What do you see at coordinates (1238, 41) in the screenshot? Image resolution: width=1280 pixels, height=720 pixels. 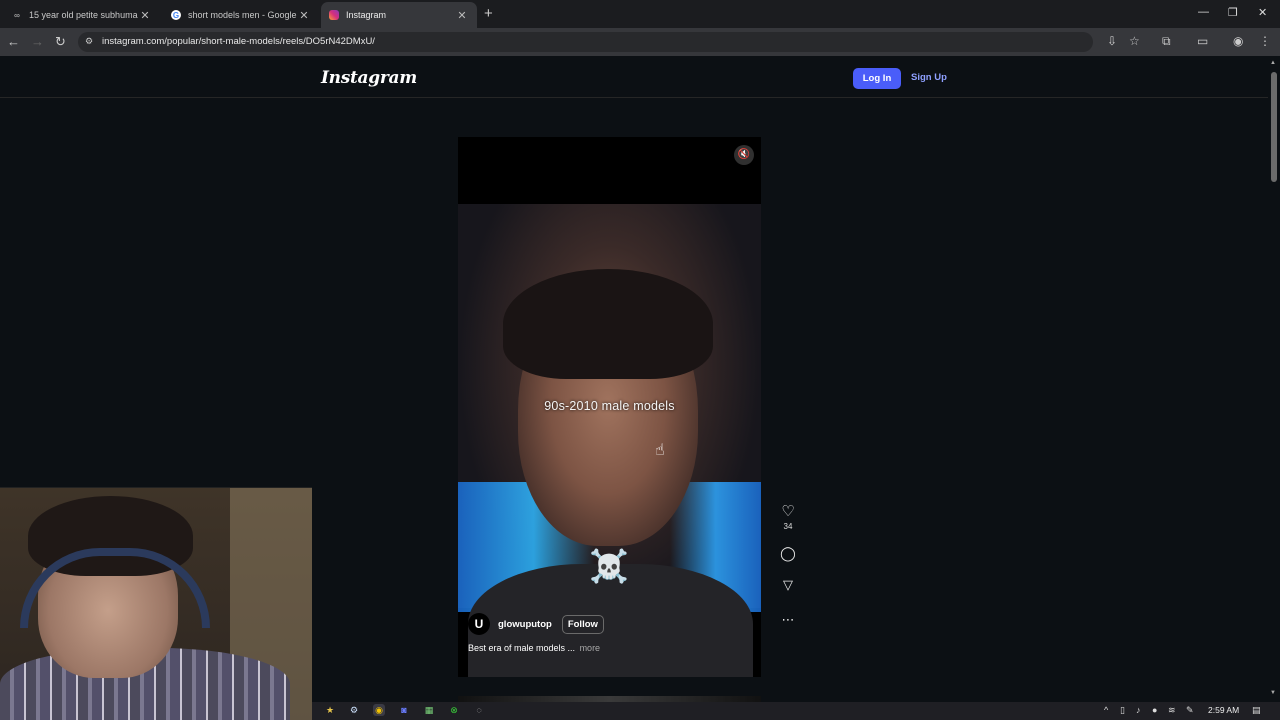 I see `profile-icon: ◉` at bounding box center [1238, 41].